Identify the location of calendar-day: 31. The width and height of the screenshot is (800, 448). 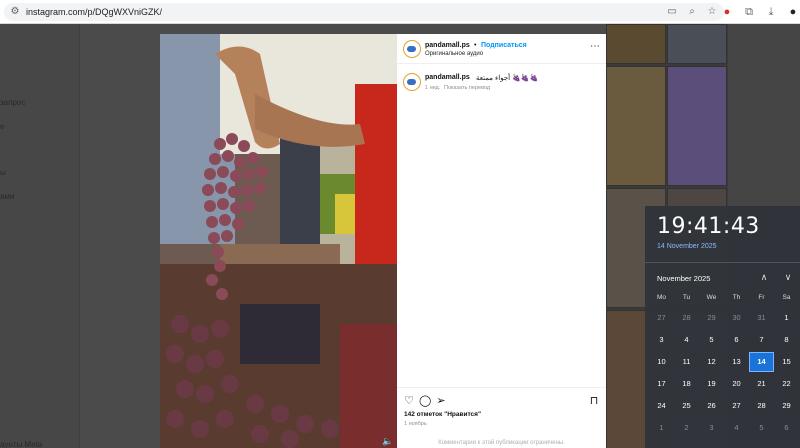
(761, 318).